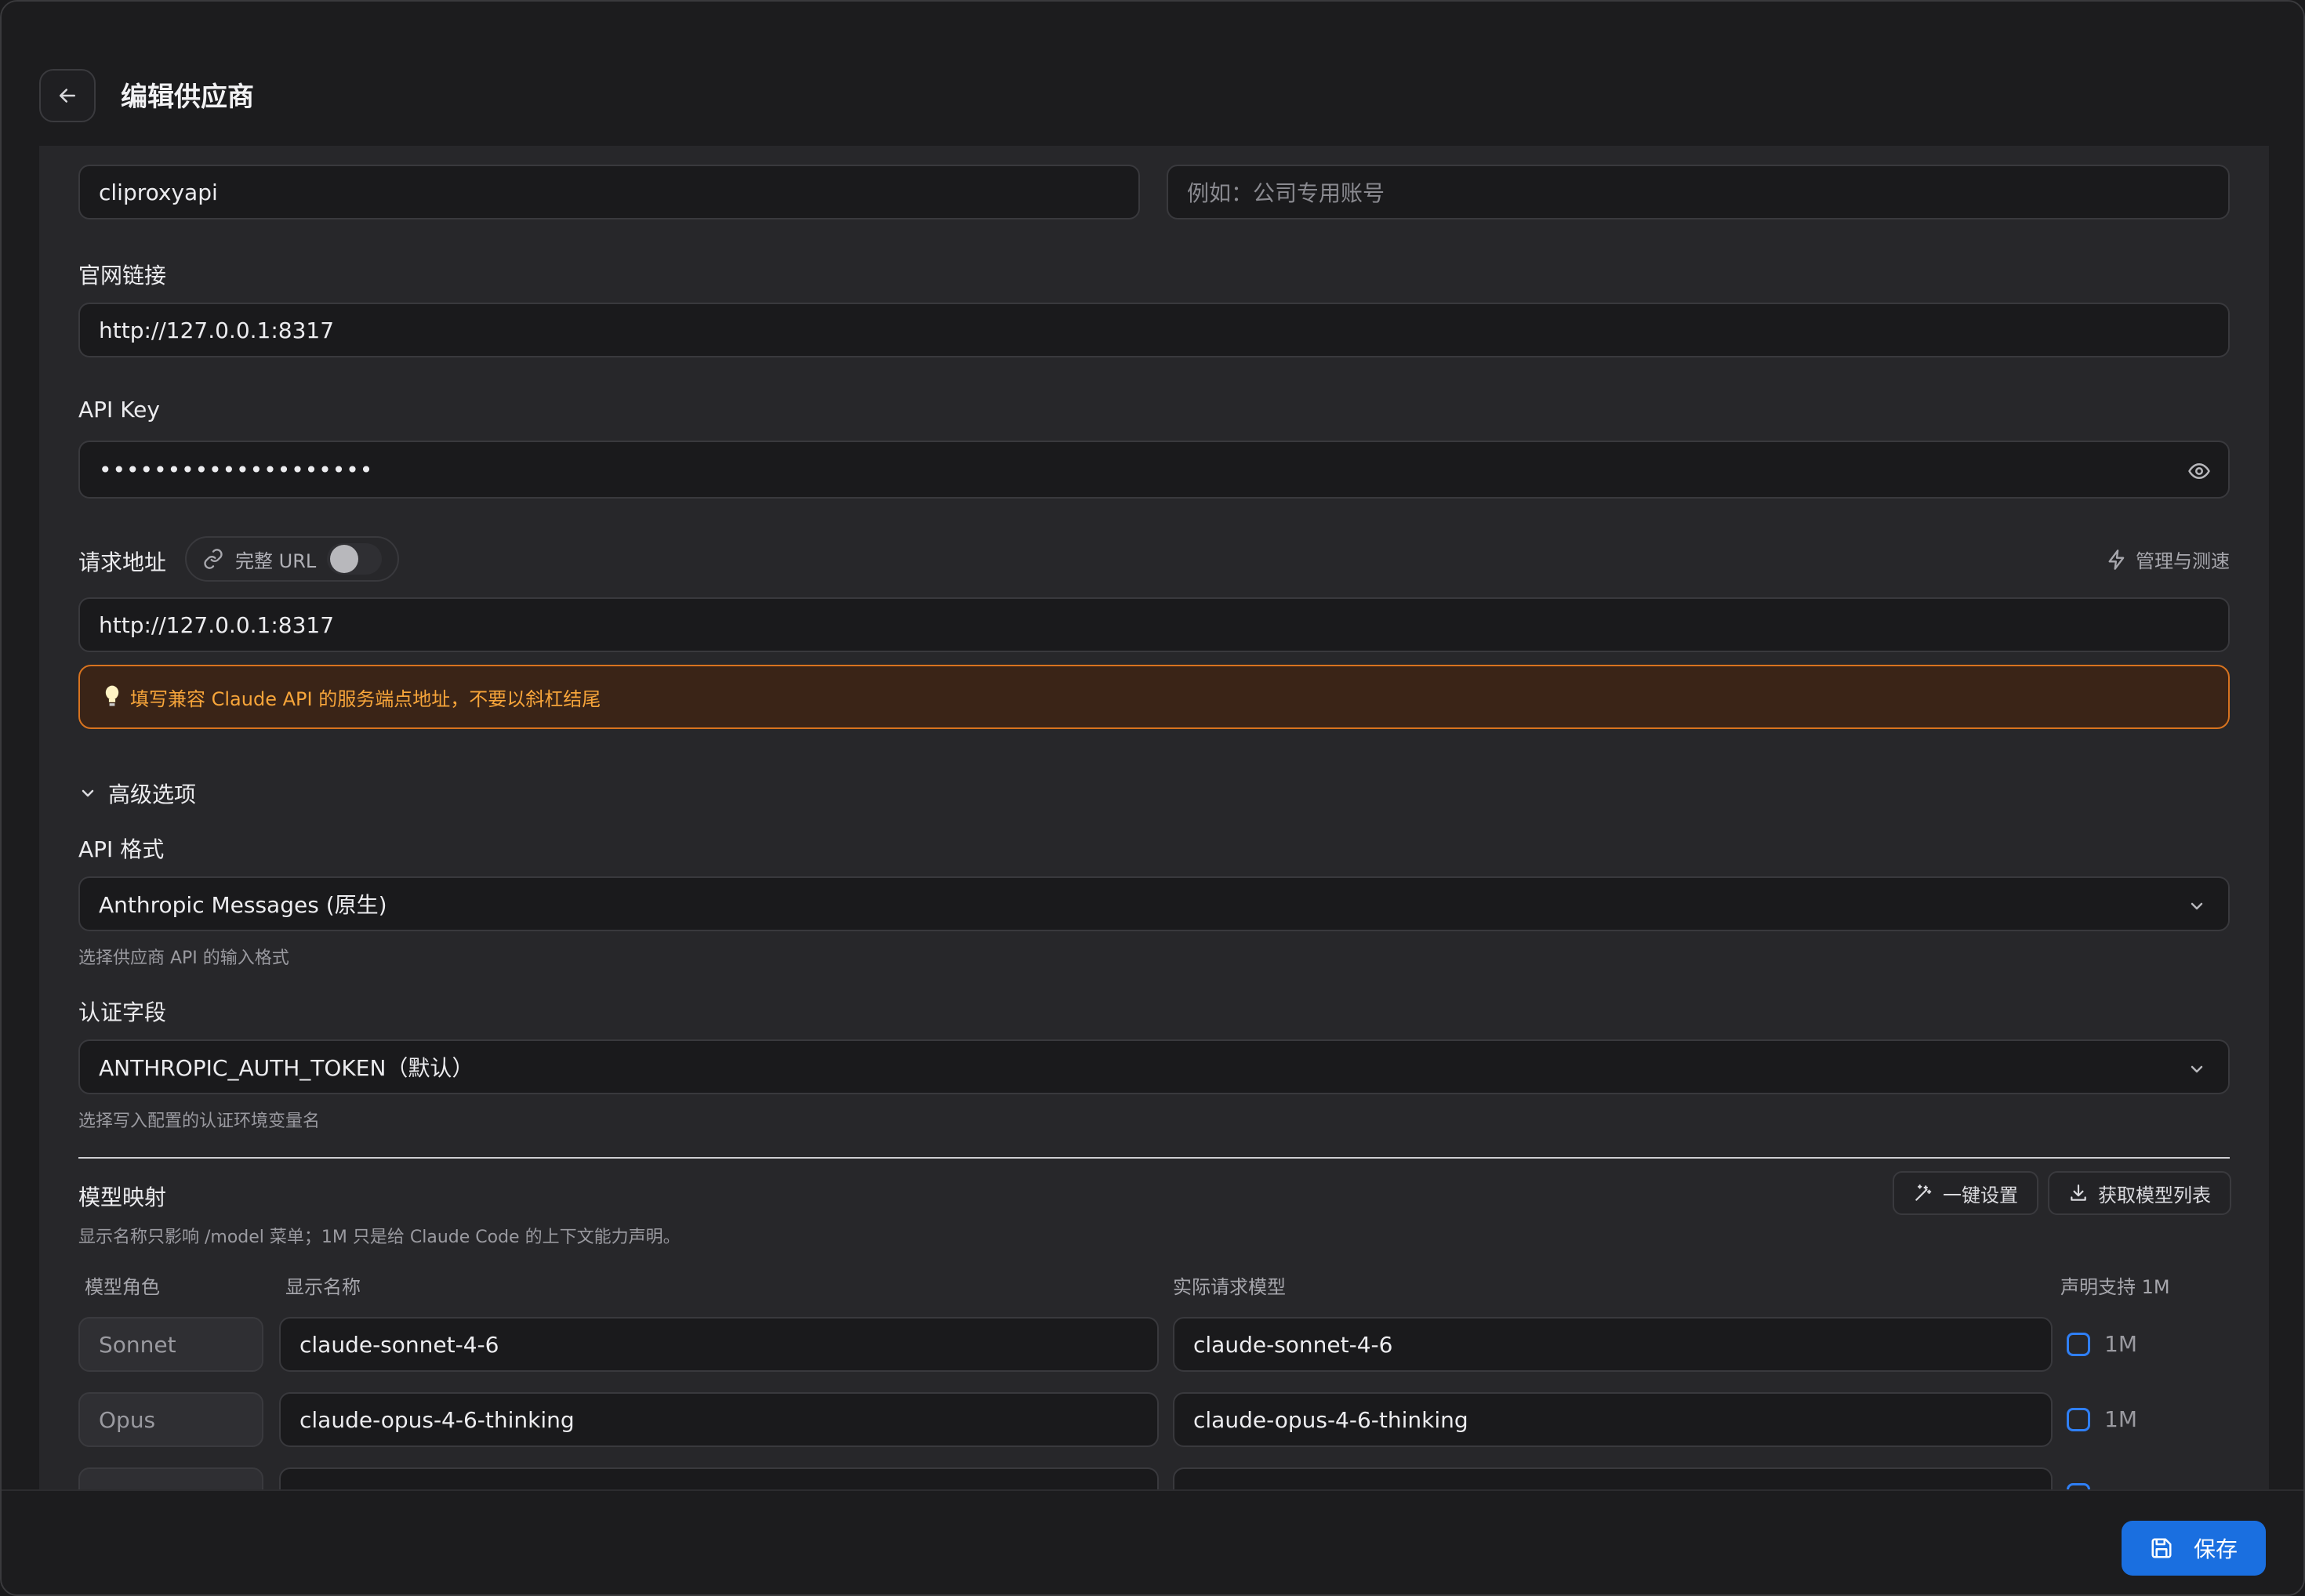  Describe the element at coordinates (1698, 192) in the screenshot. I see `notes-input: 例如：公司专用账号` at that location.